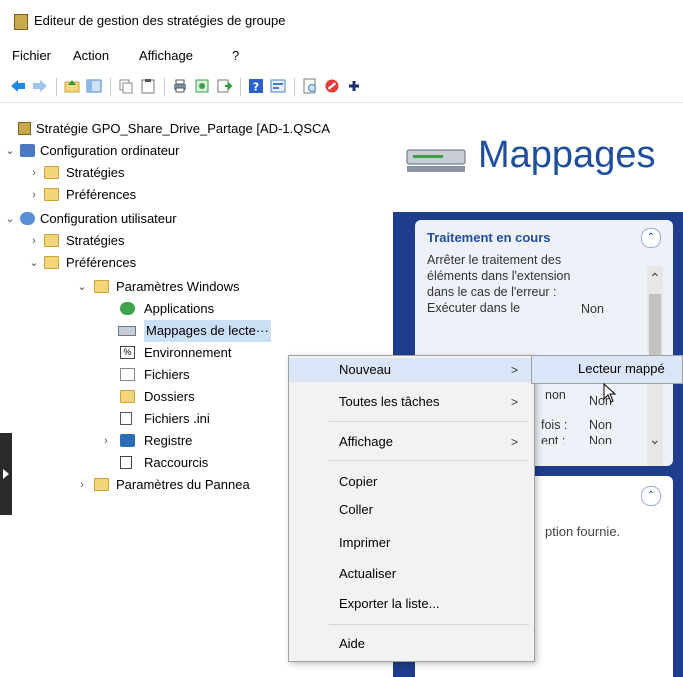 The width and height of the screenshot is (683, 677). What do you see at coordinates (196, 151) in the screenshot?
I see `tree-item-computer-config: ⌄ Configuration ordinateur` at bounding box center [196, 151].